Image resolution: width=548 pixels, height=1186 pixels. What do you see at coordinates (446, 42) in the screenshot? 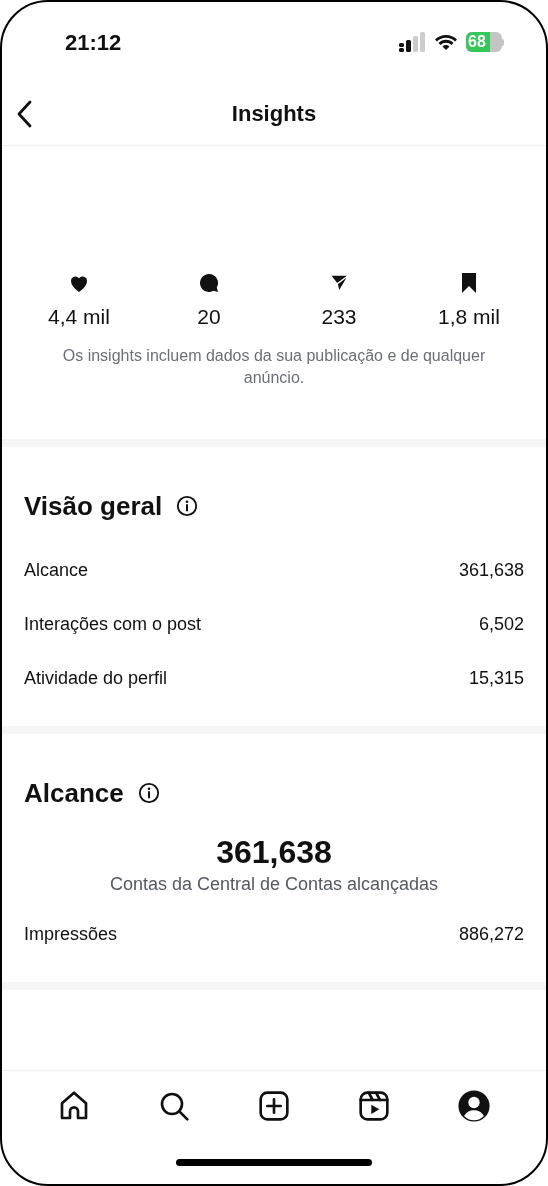
I see `wifi-icon` at bounding box center [446, 42].